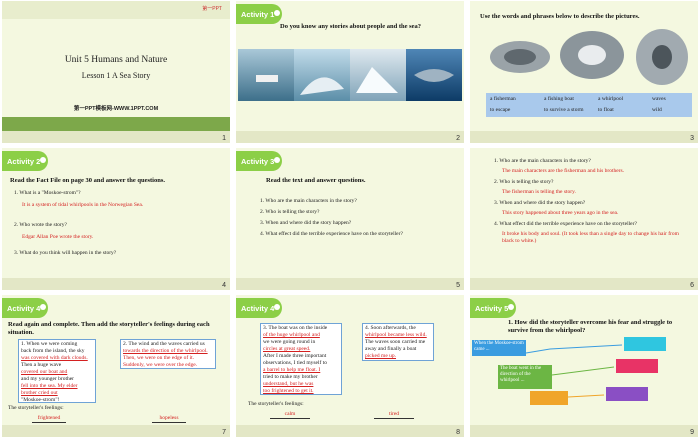 Image resolution: width=700 pixels, height=438 pixels. What do you see at coordinates (540, 203) in the screenshot?
I see `question-3: 3. When and where did the story happen?` at bounding box center [540, 203].